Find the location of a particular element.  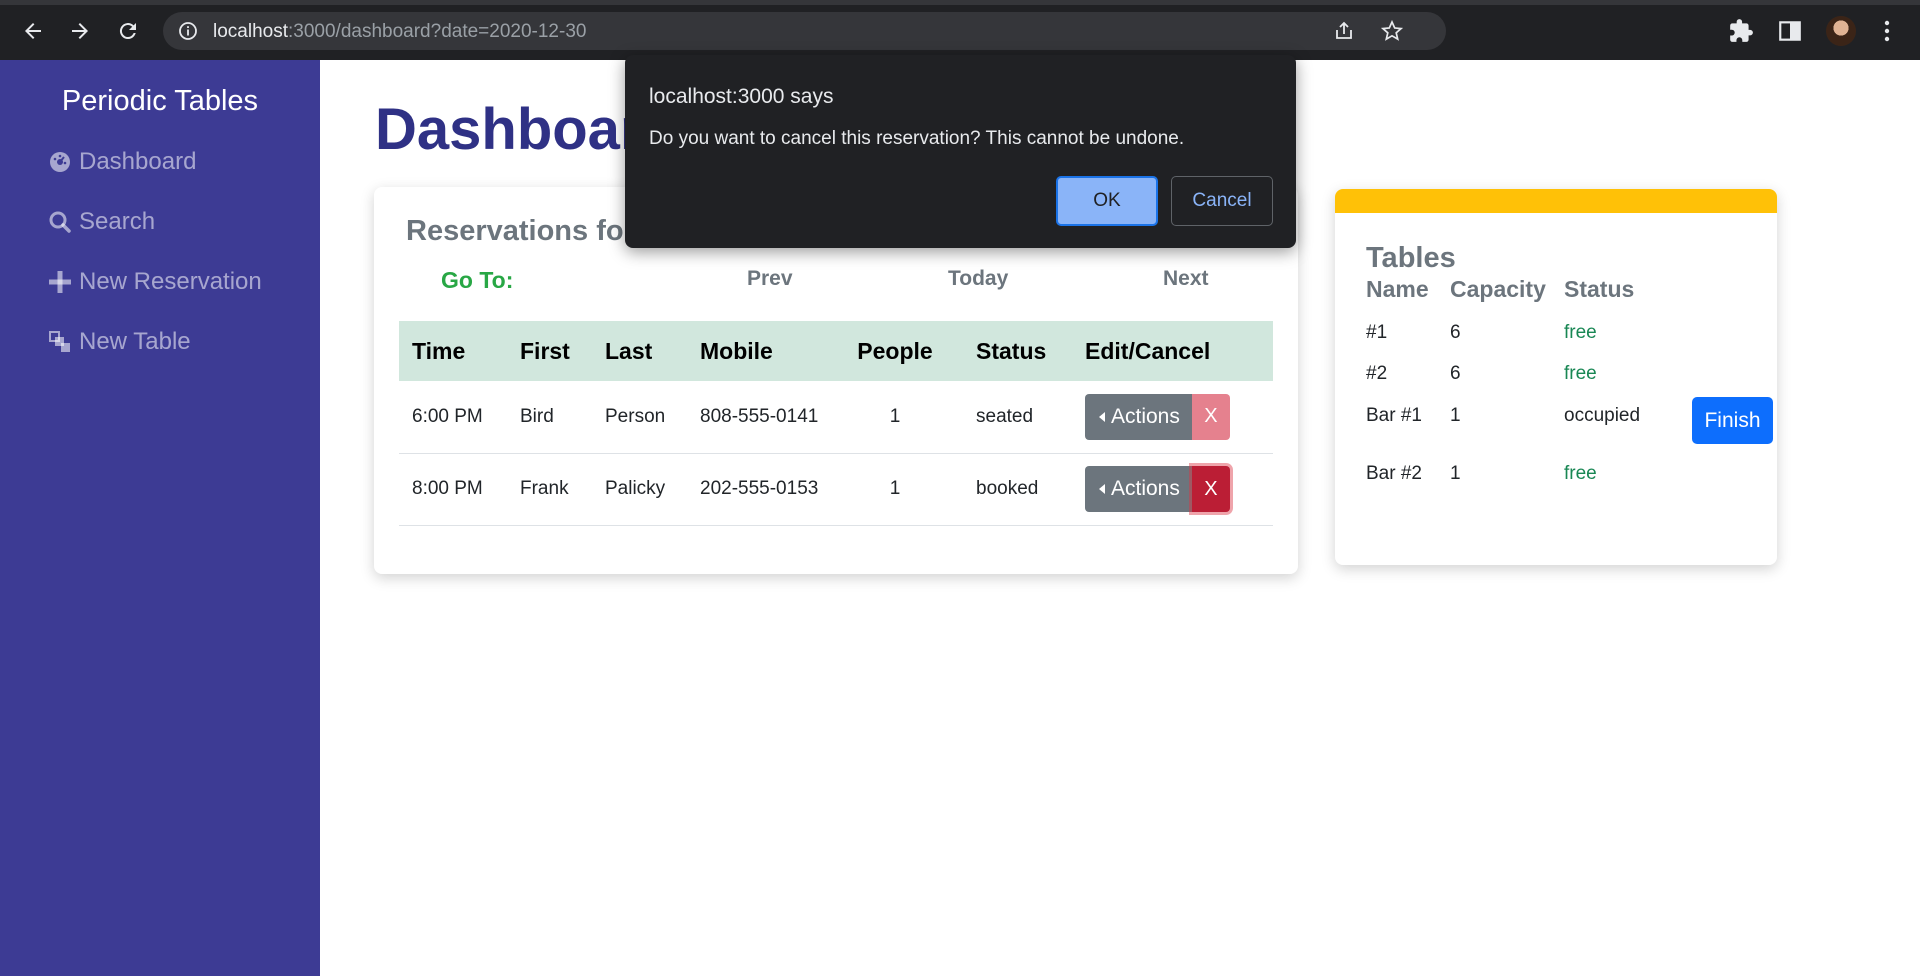

column-header: People is located at coordinates (895, 351).